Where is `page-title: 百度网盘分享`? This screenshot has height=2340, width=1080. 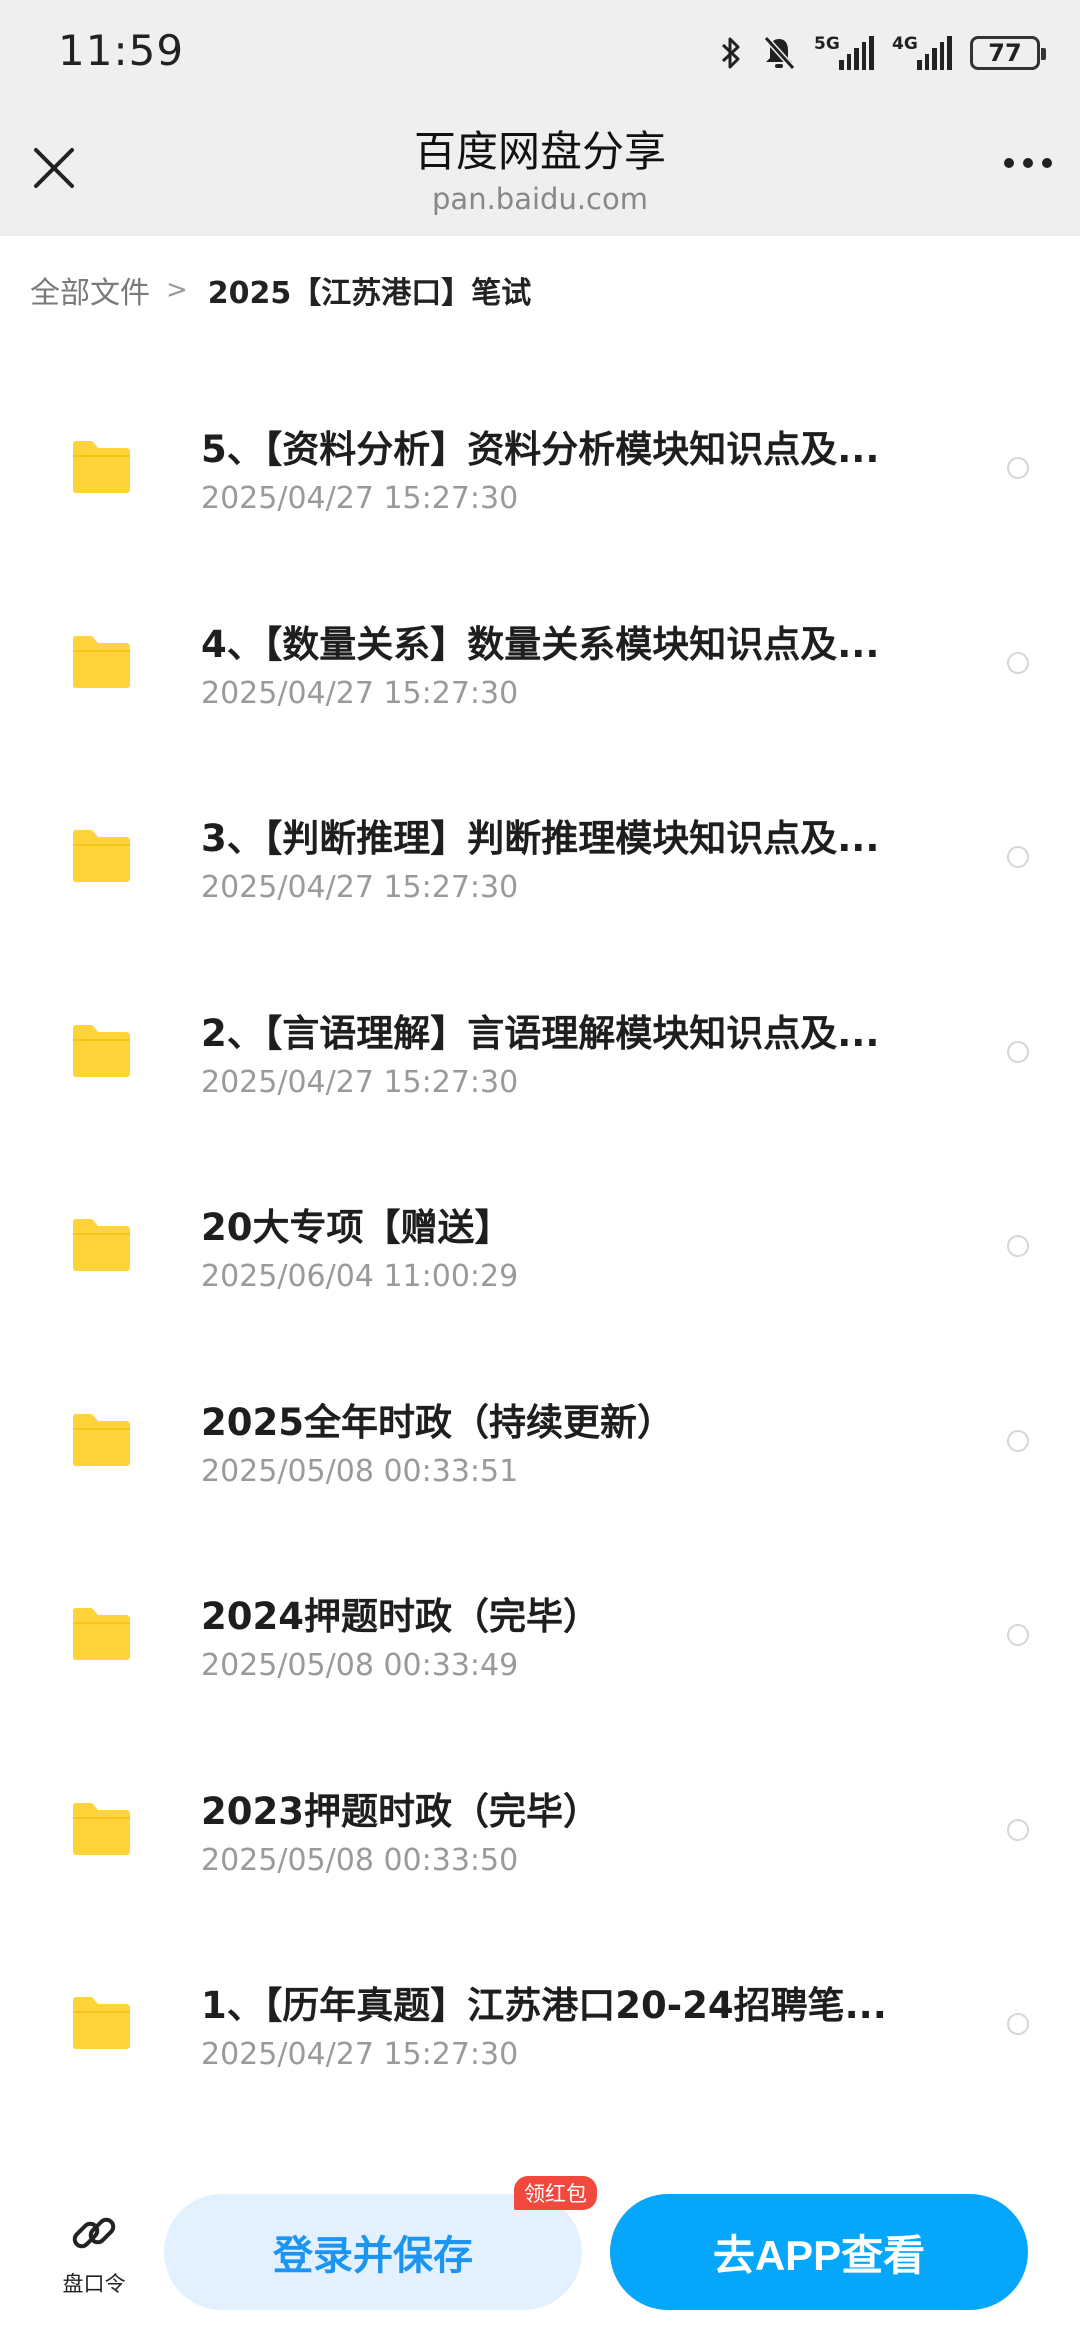
page-title: 百度网盘分享 is located at coordinates (539, 151).